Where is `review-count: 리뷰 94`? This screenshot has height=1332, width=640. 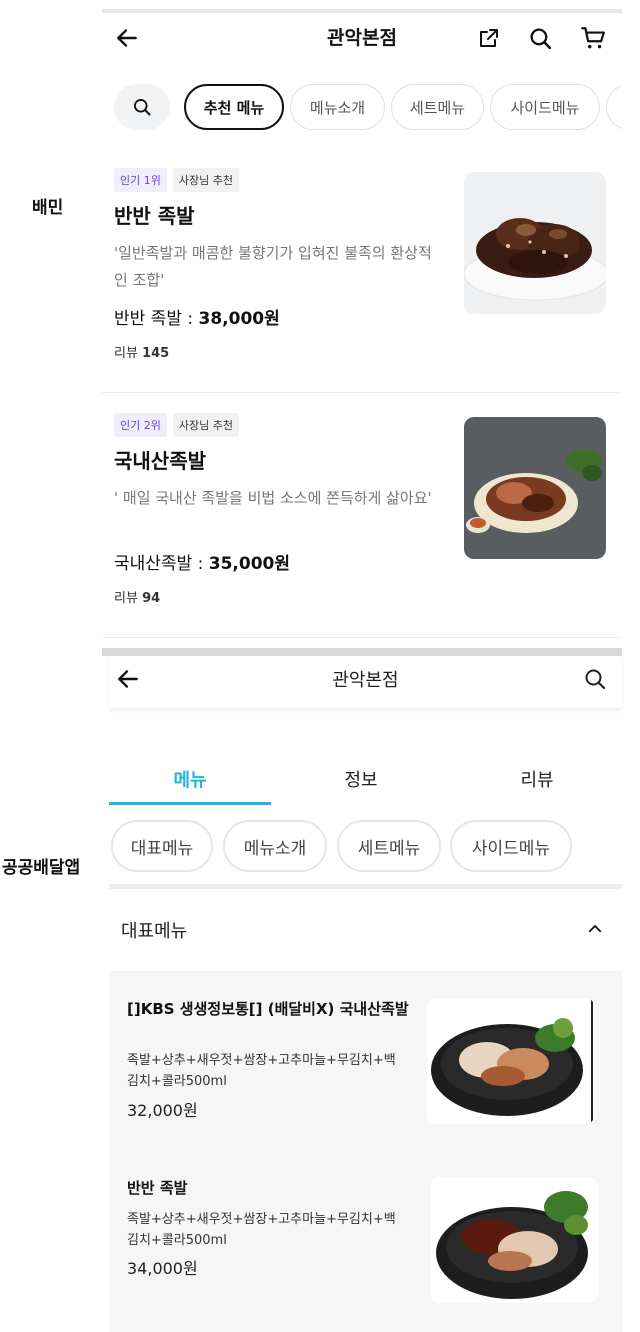 review-count: 리뷰 94 is located at coordinates (137, 598).